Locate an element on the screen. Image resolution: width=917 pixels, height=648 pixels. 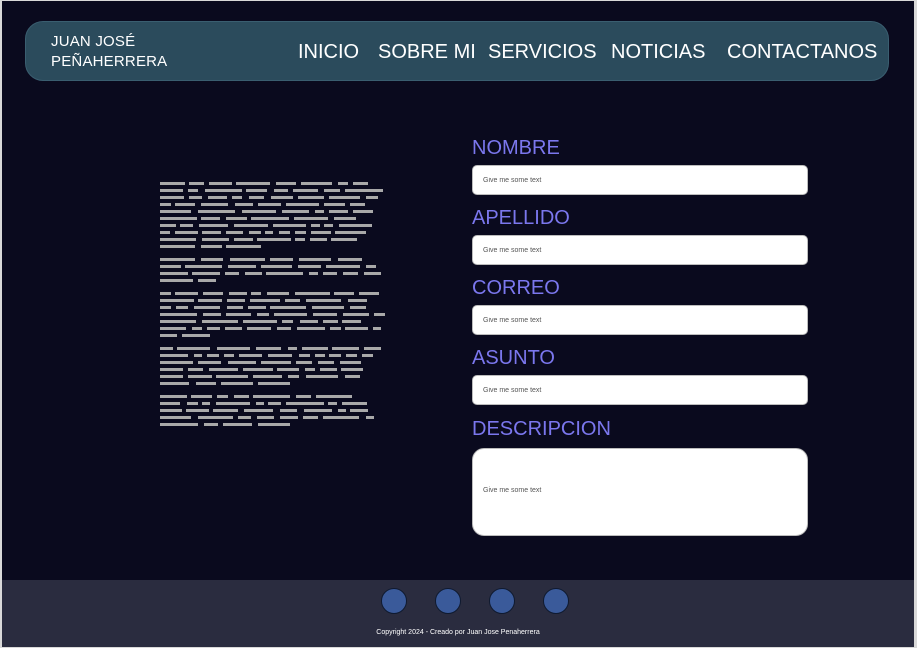
apellido-input is located at coordinates (640, 250).